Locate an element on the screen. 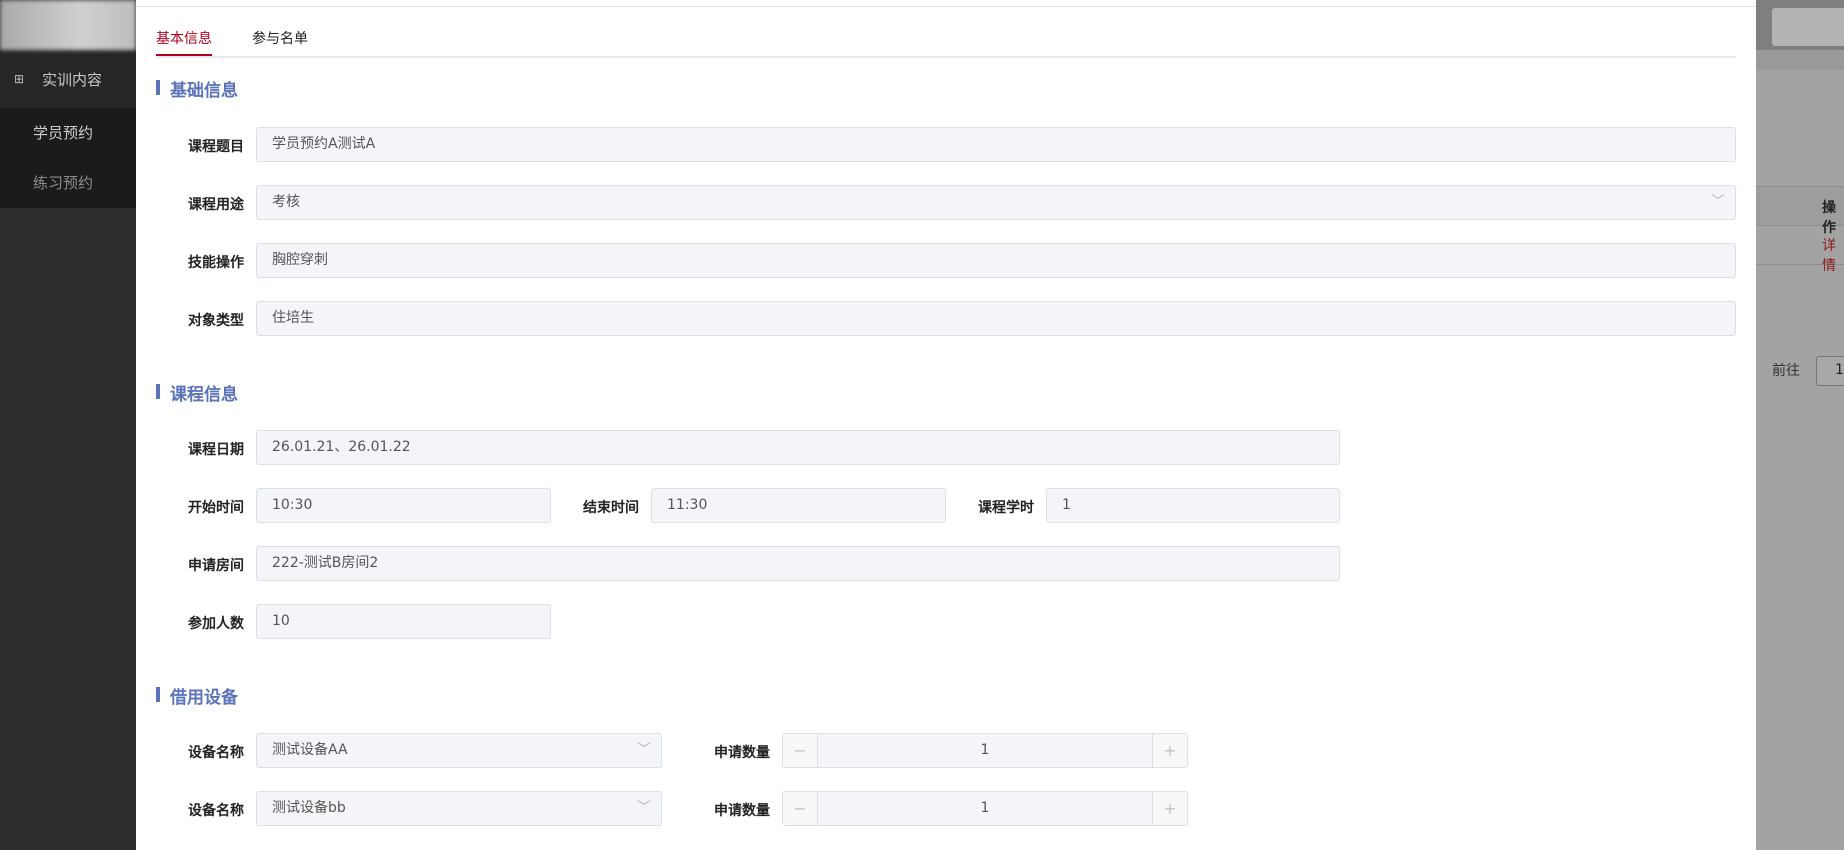  sidebar-group-label: 实训内容 is located at coordinates (72, 79).